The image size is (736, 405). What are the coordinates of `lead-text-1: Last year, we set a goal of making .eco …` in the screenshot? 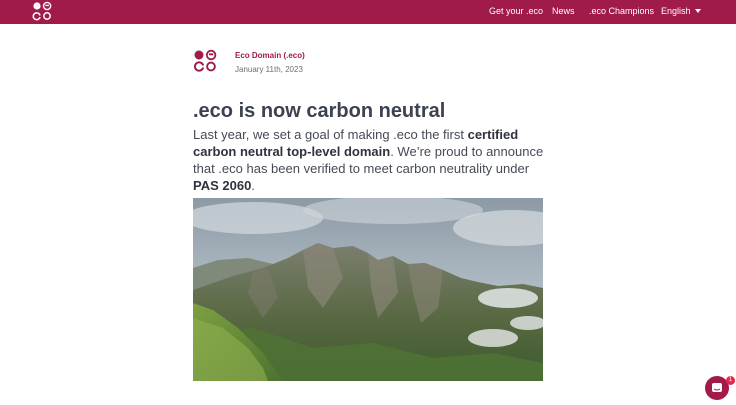 It's located at (330, 134).